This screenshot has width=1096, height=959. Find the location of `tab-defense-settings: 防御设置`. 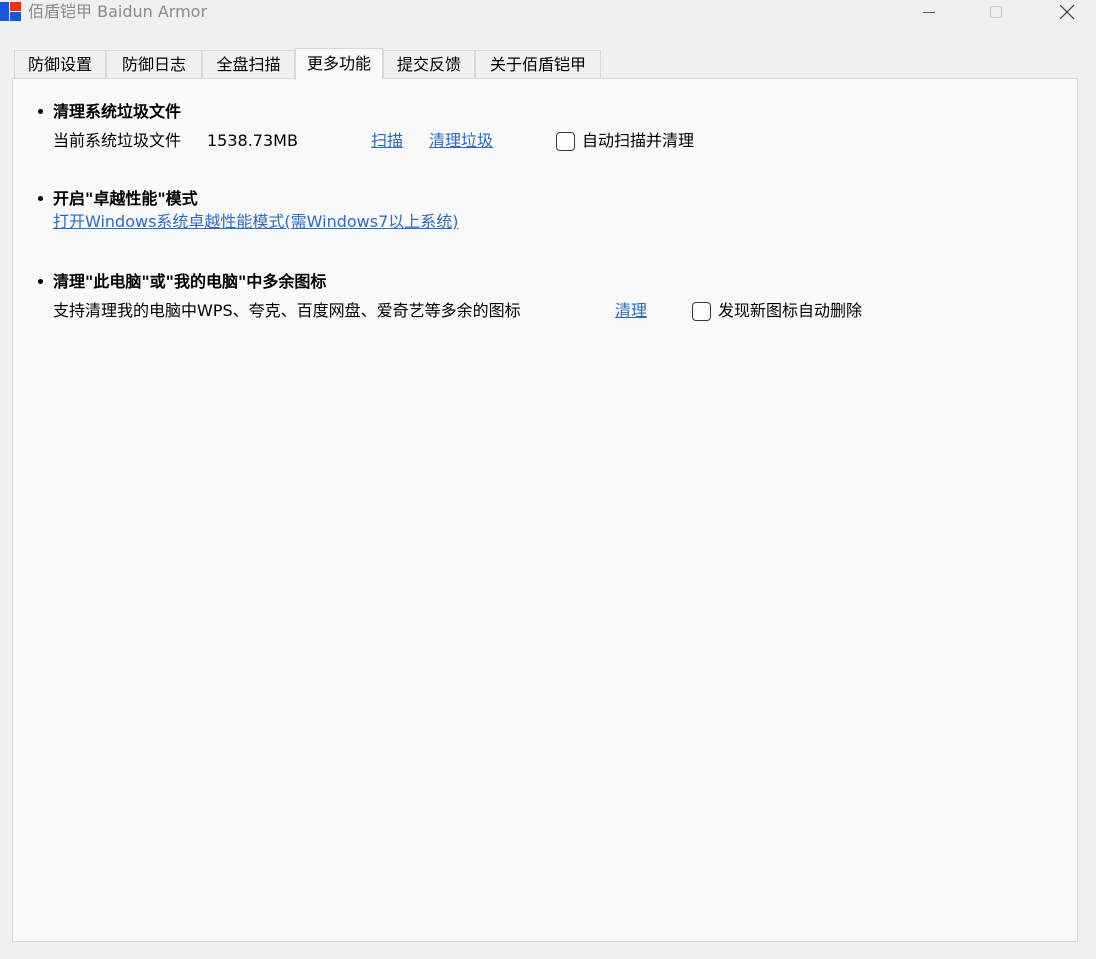

tab-defense-settings: 防御设置 is located at coordinates (60, 64).